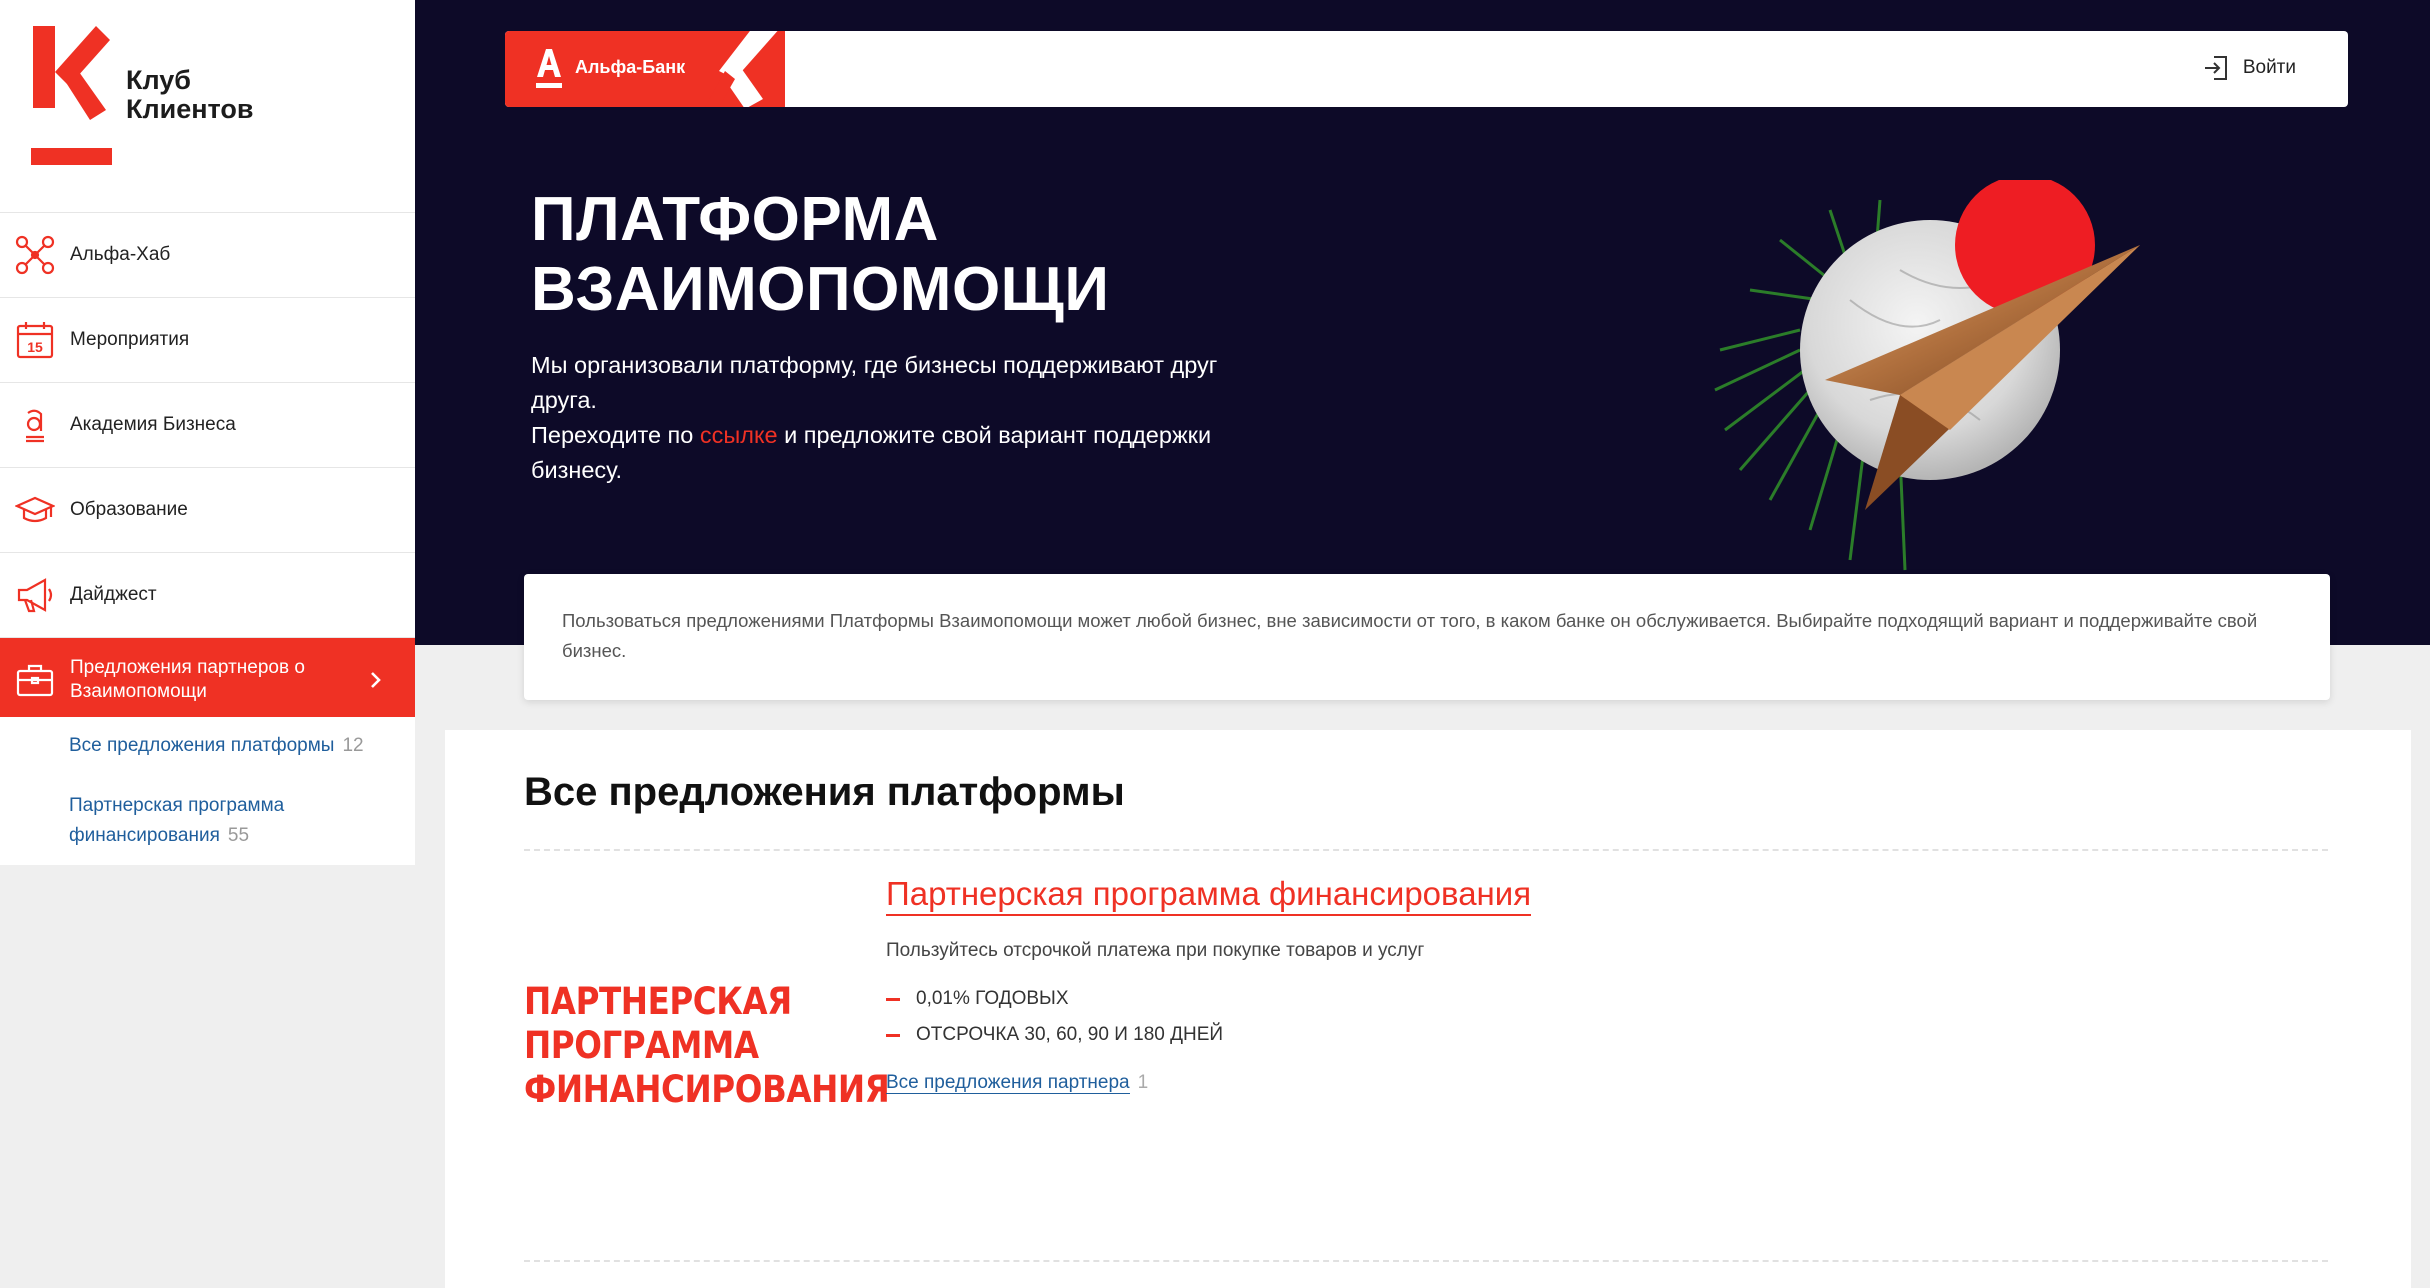 Image resolution: width=2430 pixels, height=1288 pixels. Describe the element at coordinates (741, 69) in the screenshot. I see `club-k-mark-icon` at that location.